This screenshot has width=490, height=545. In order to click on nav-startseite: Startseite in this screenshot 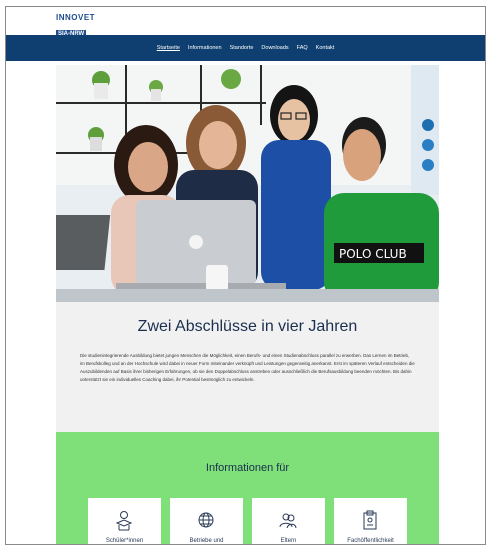, I will do `click(168, 48)`.